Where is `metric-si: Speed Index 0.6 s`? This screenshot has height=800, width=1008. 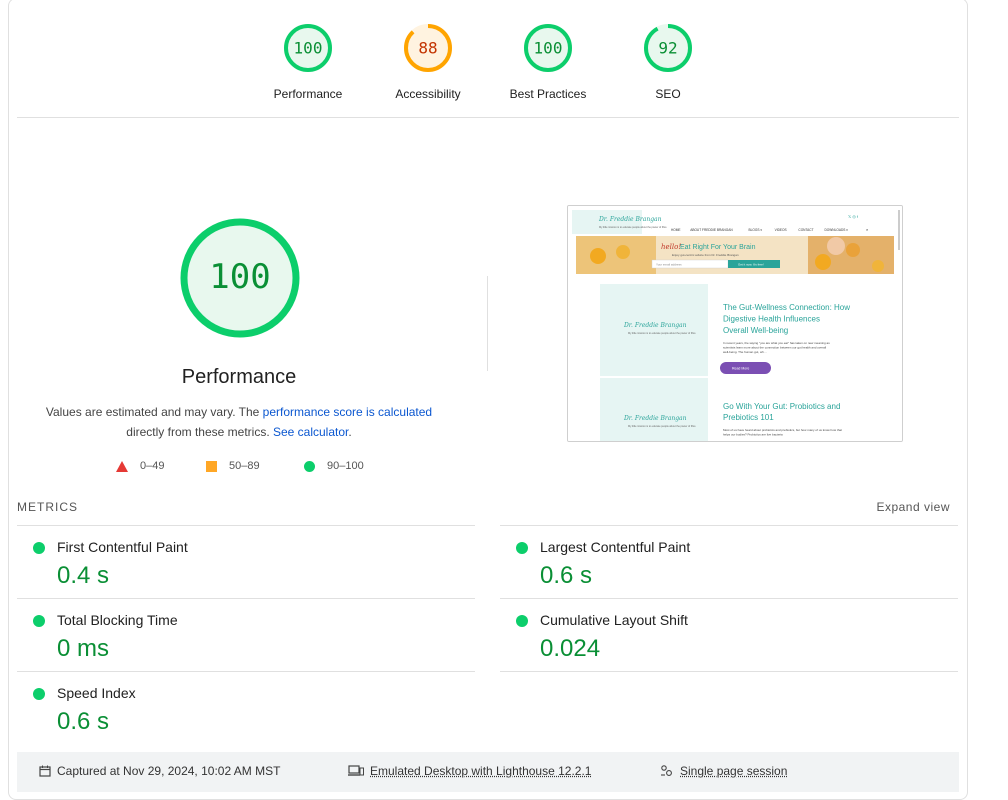 metric-si: Speed Index 0.6 s is located at coordinates (246, 707).